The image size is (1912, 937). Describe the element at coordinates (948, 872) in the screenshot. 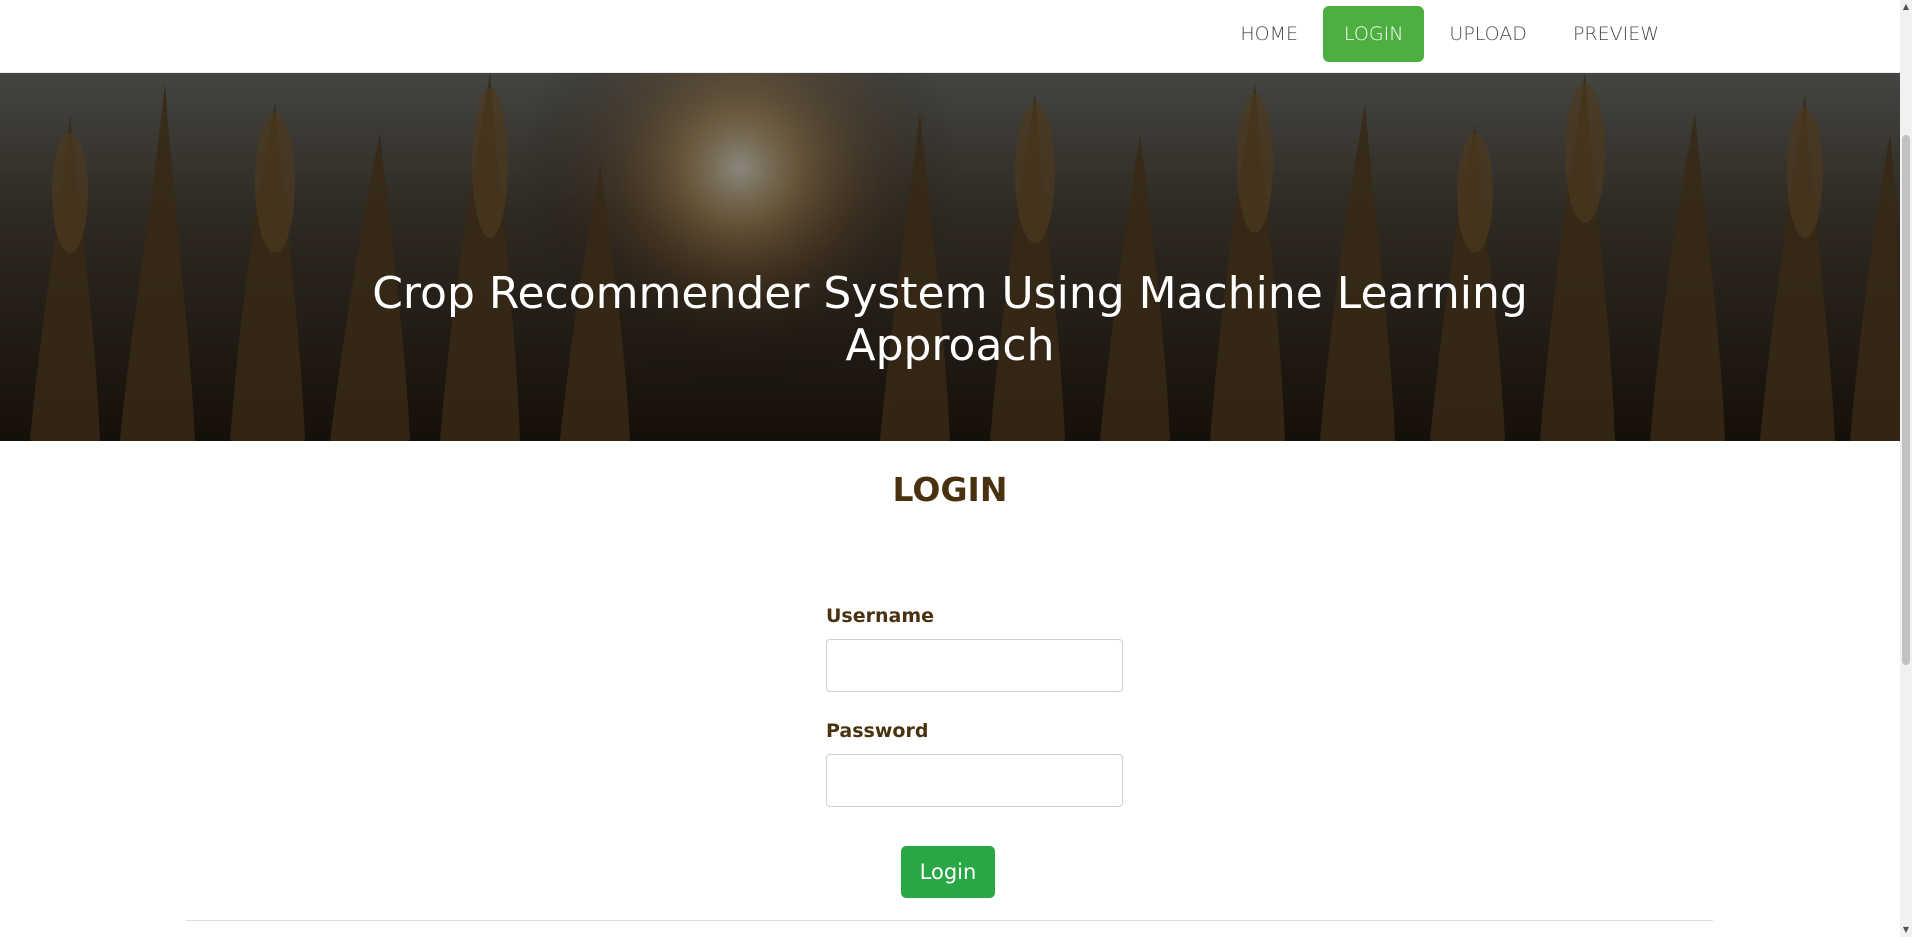

I see `login-button: Login` at that location.